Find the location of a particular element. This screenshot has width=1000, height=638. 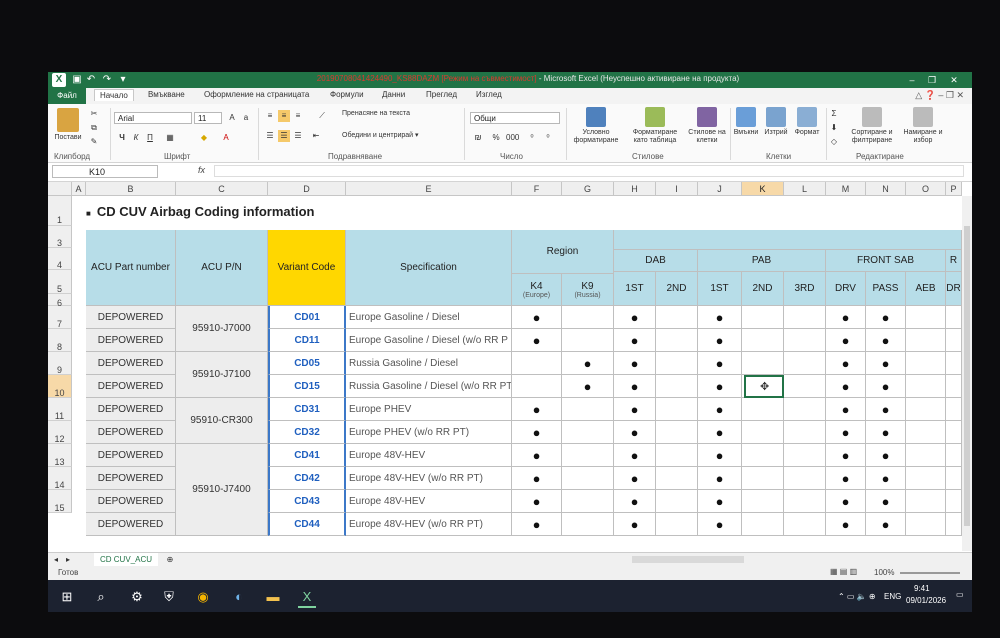

column-header-a: A is located at coordinates (79, 189).